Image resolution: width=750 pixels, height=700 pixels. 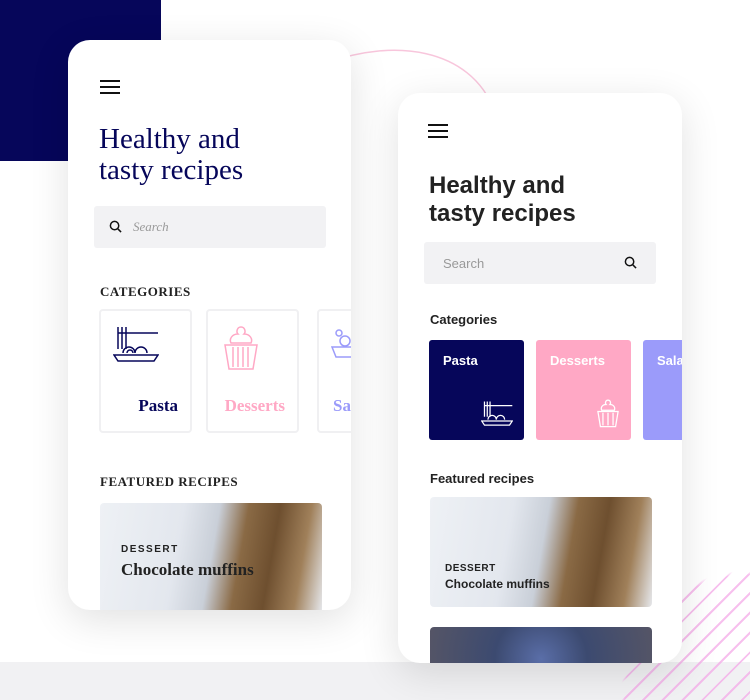 What do you see at coordinates (342, 405) in the screenshot?
I see `category-label: Sa` at bounding box center [342, 405].